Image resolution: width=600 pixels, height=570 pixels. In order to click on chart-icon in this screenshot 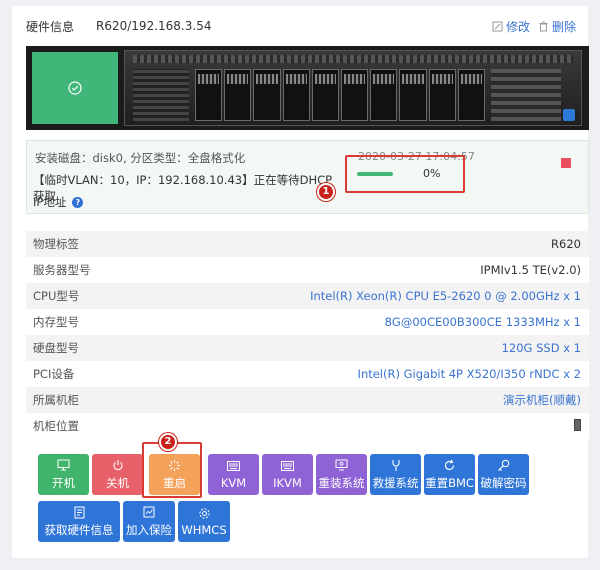, I will do `click(149, 512)`.